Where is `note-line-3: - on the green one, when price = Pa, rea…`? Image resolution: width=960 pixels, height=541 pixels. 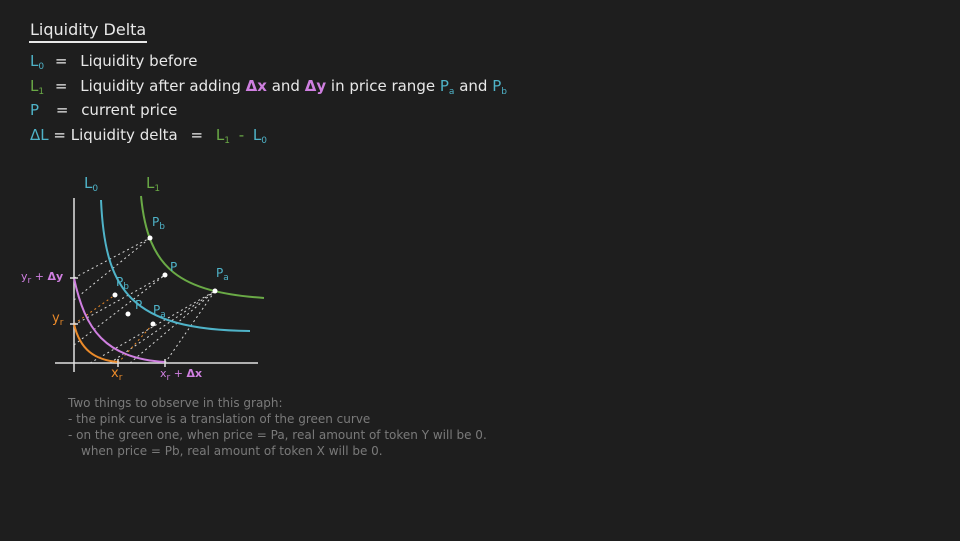 note-line-3: - on the green one, when price = Pa, rea… is located at coordinates (277, 435).